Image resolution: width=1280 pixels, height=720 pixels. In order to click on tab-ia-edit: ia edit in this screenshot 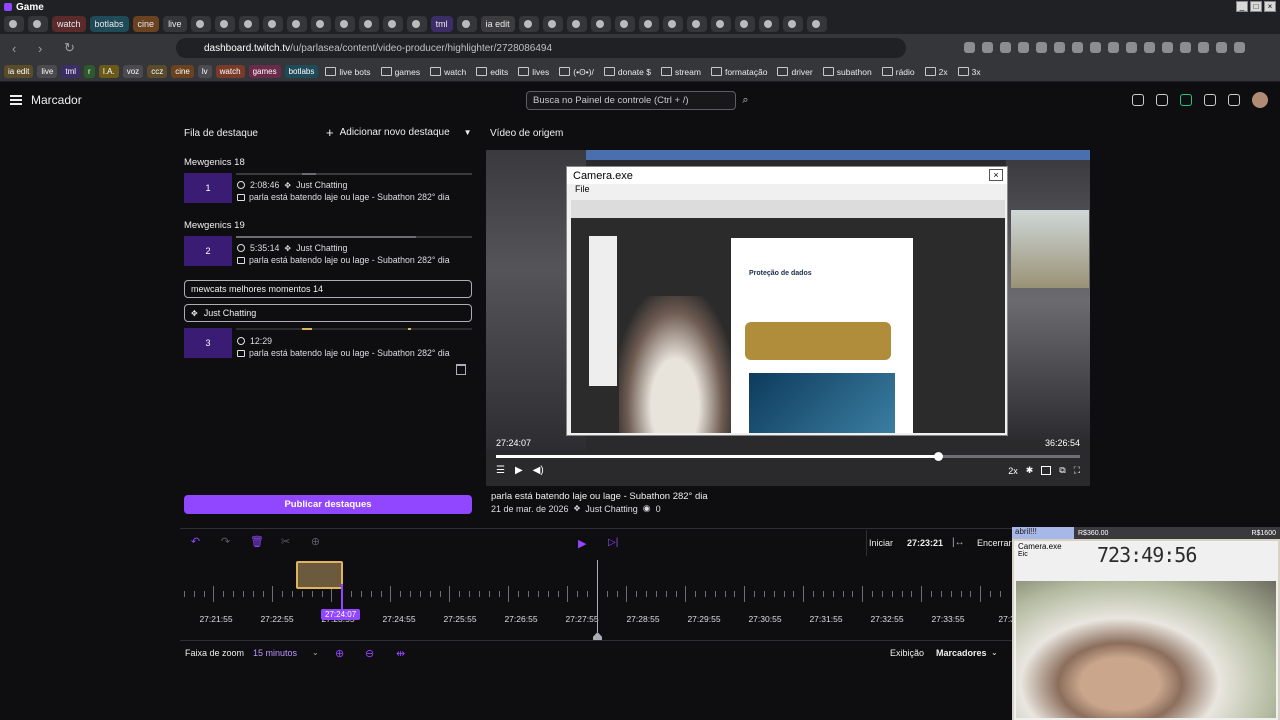, I will do `click(497, 24)`.